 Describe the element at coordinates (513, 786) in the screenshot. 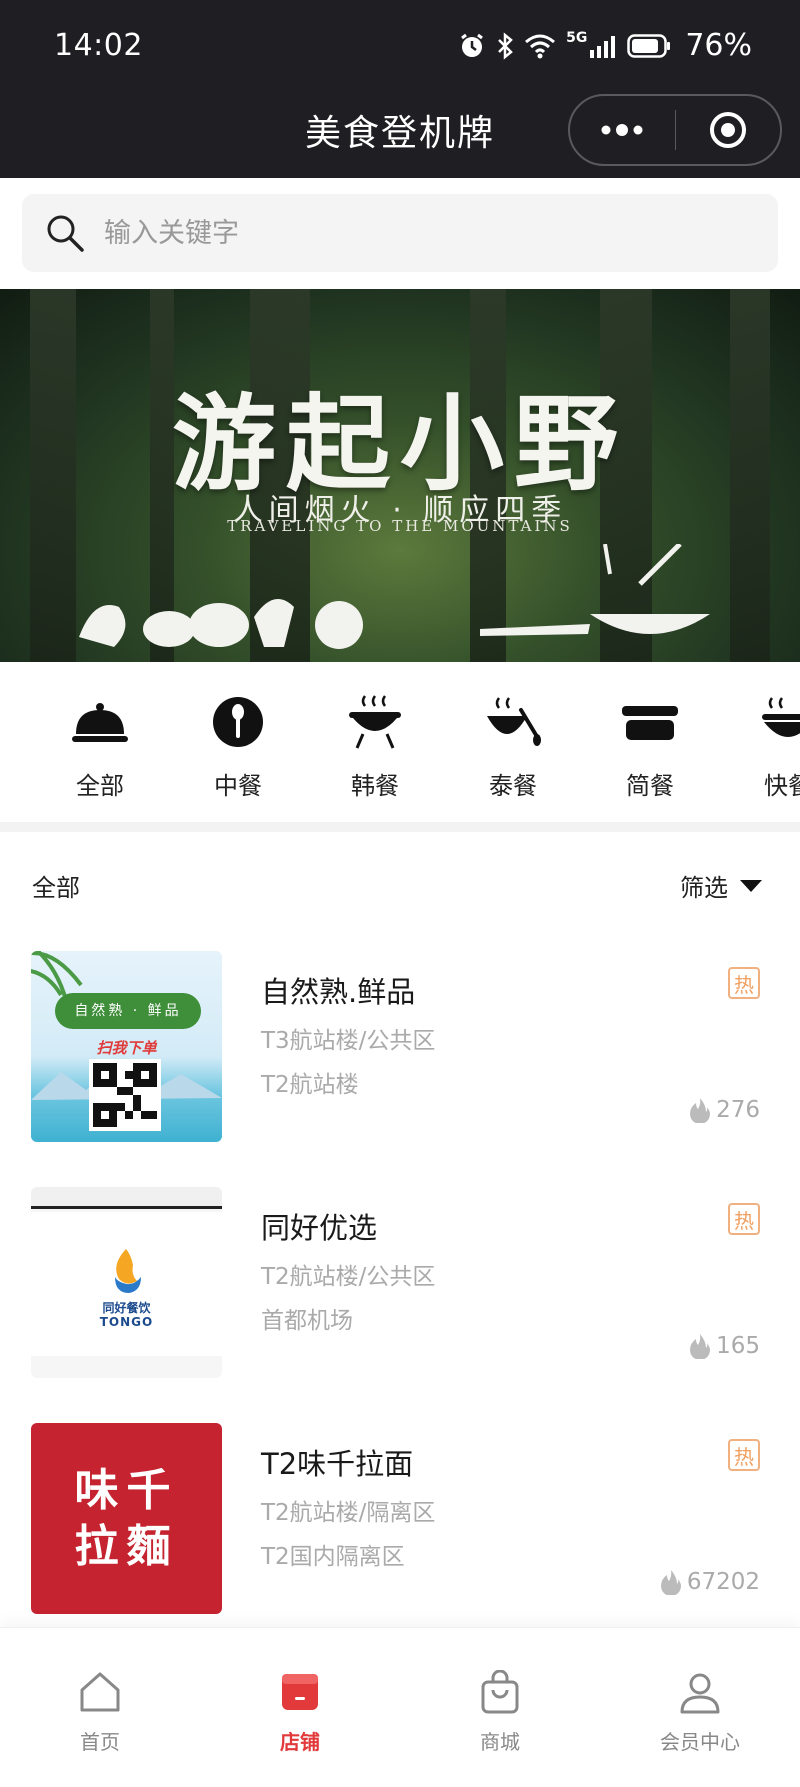

I see `category-label: 泰餐` at that location.